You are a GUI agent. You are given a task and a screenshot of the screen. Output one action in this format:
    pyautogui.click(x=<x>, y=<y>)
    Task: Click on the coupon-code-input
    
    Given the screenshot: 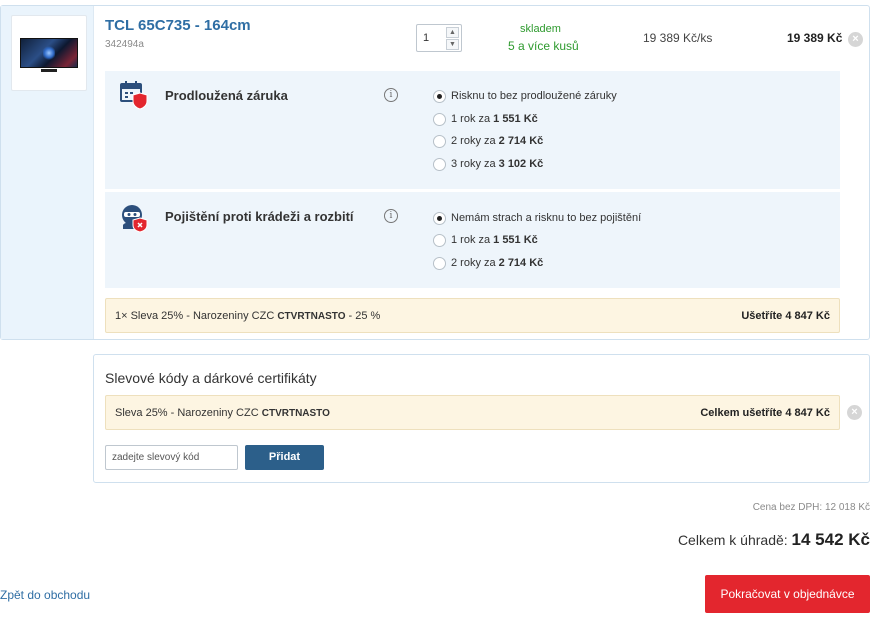 What is the action you would take?
    pyautogui.click(x=171, y=457)
    